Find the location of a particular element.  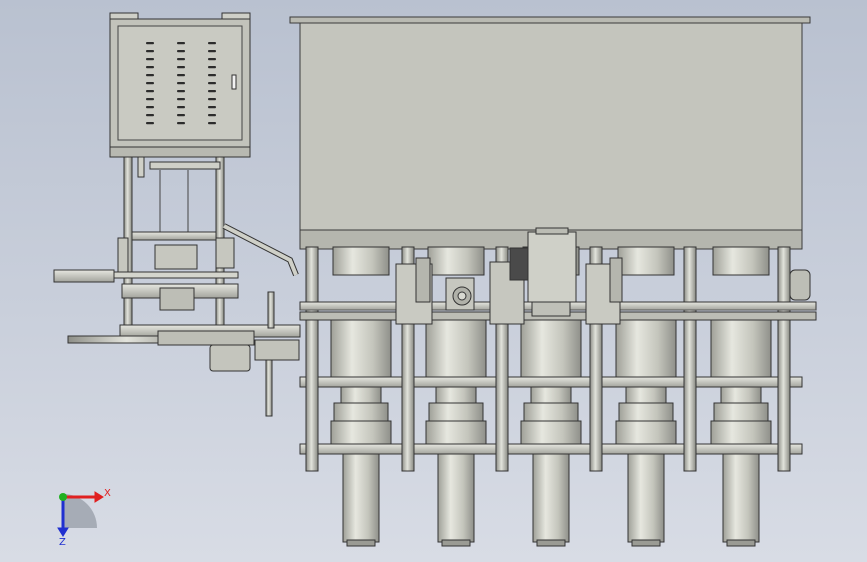

valve-block-right is located at coordinates (604, 291).